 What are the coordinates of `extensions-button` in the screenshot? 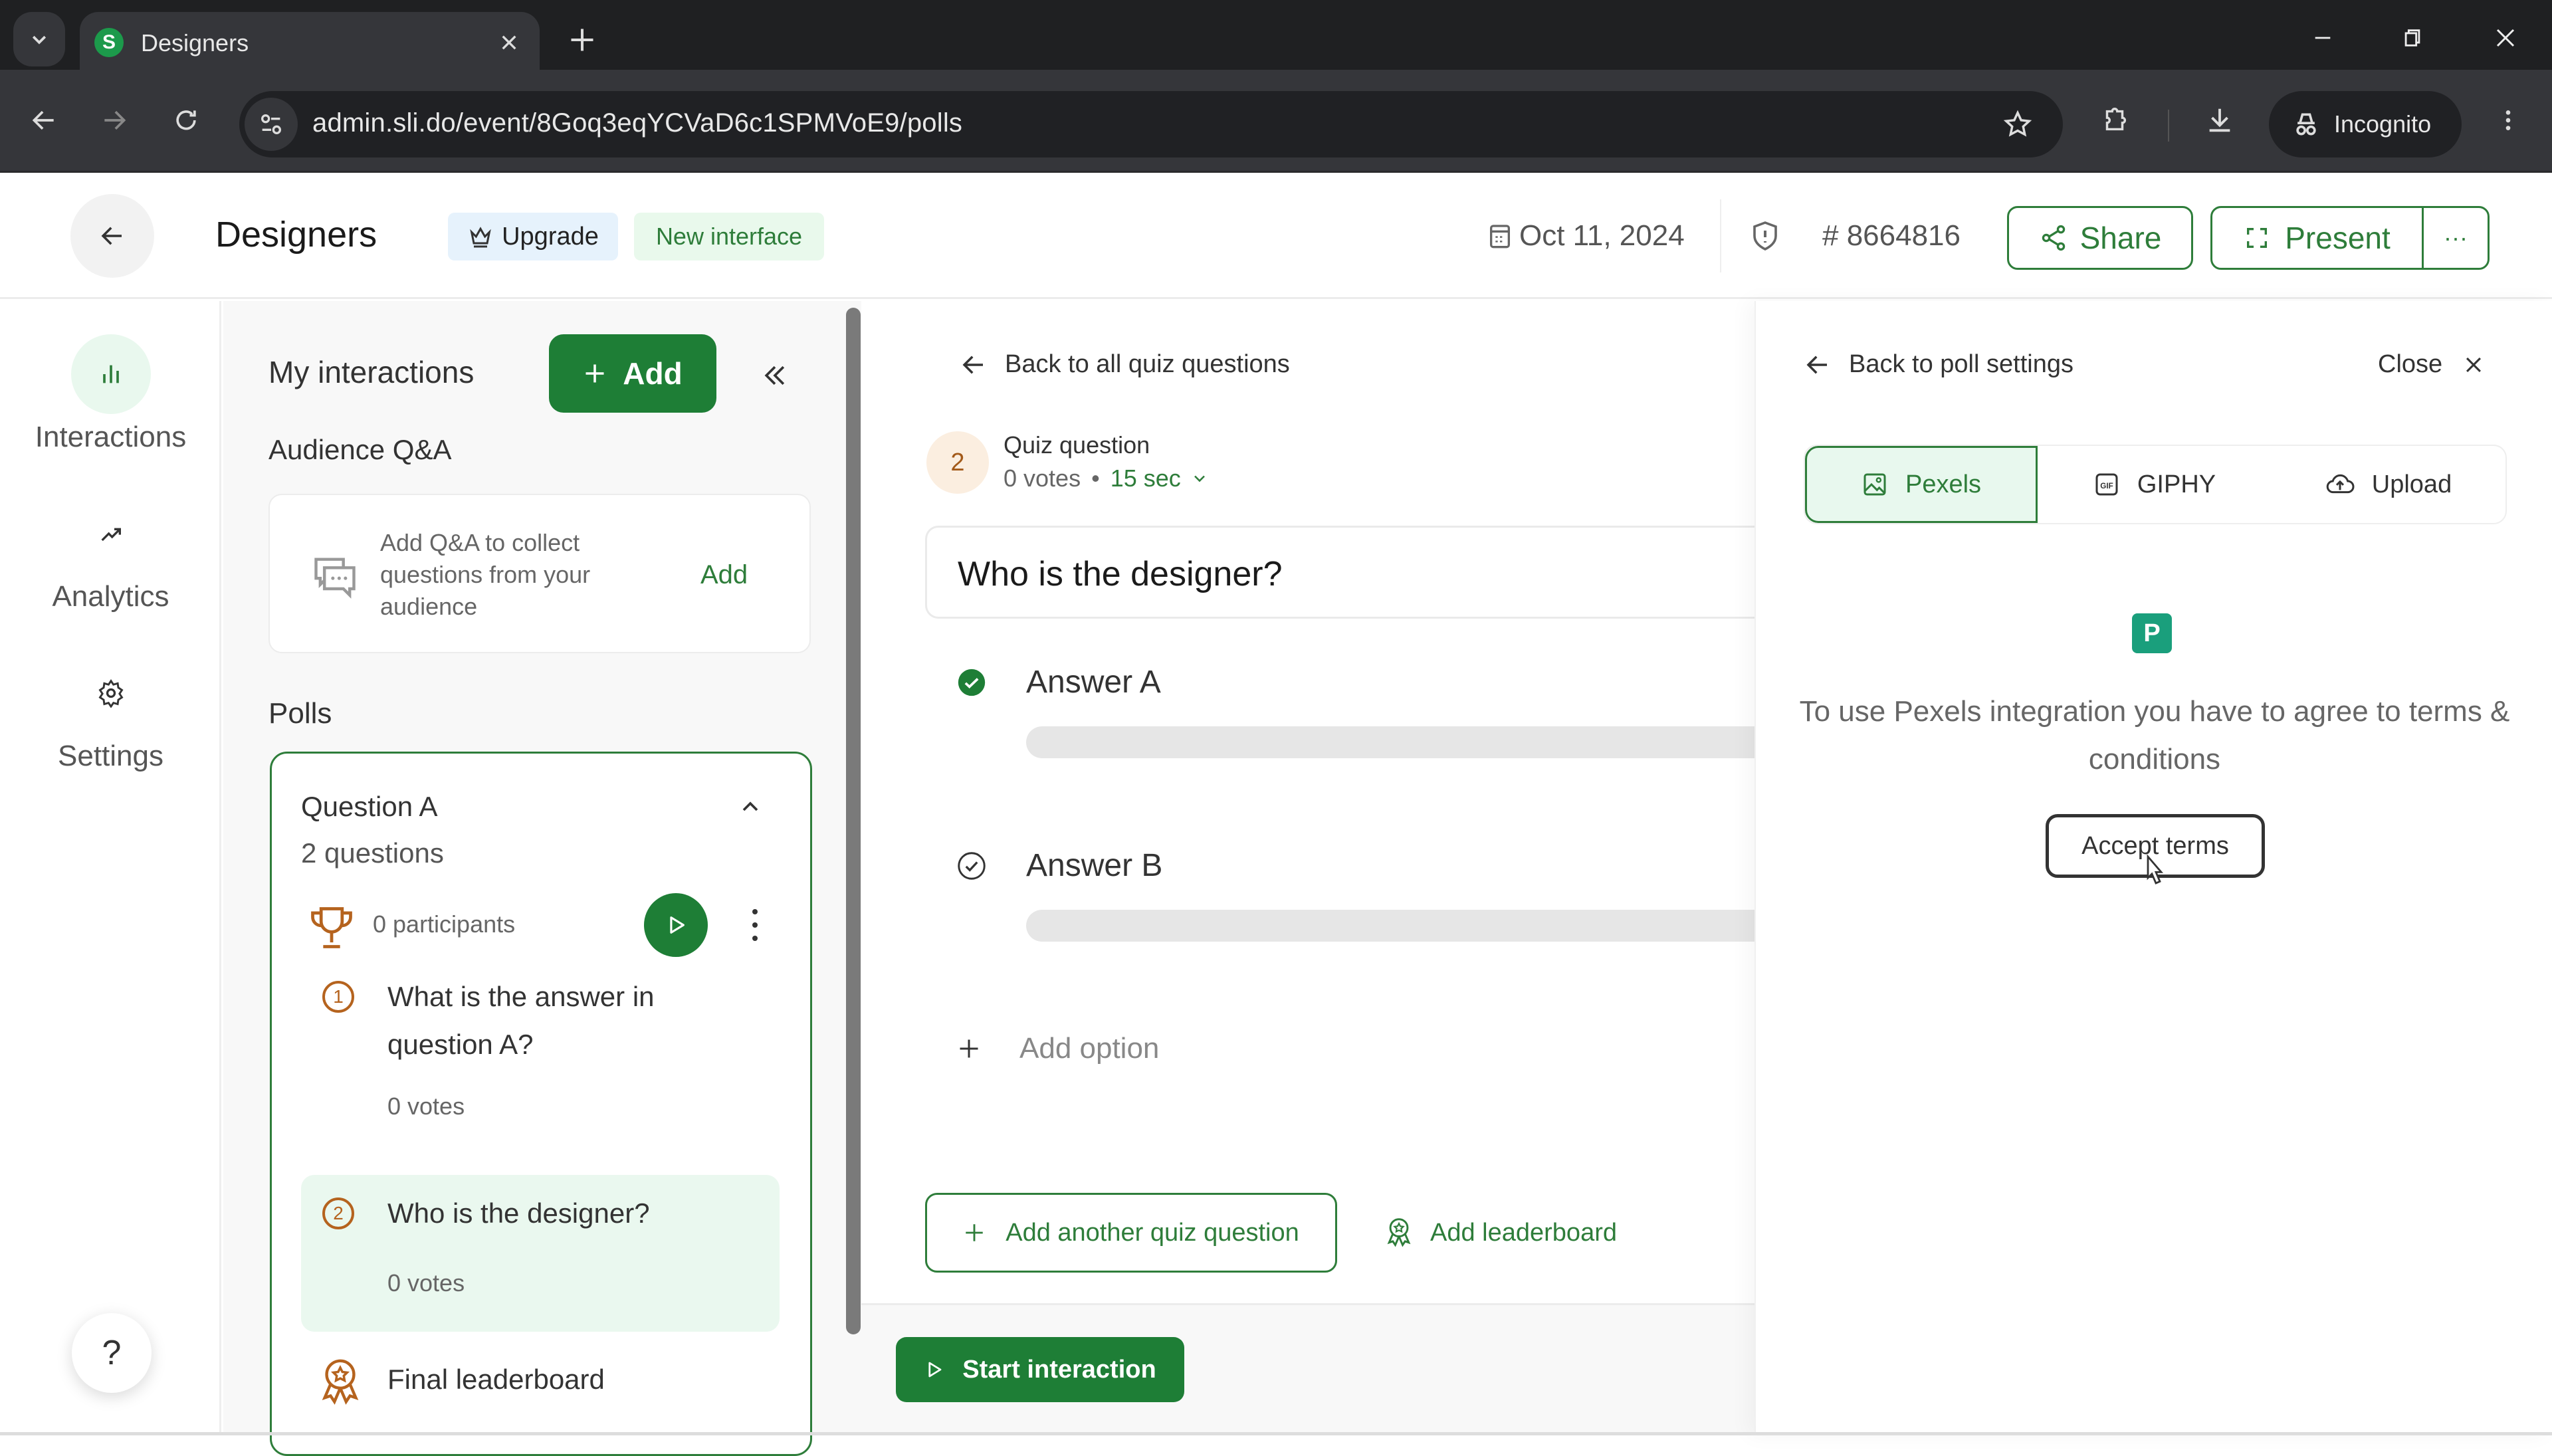 It's located at (2114, 120).